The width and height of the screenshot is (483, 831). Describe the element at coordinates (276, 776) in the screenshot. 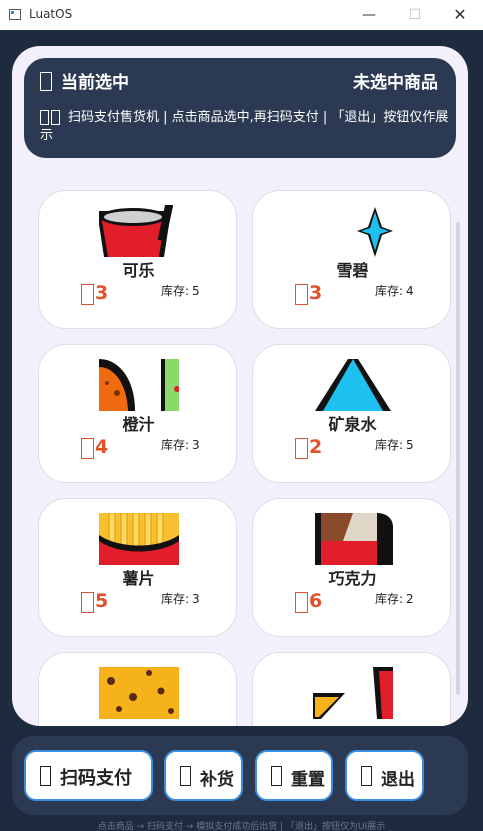

I see `reset-icon` at that location.